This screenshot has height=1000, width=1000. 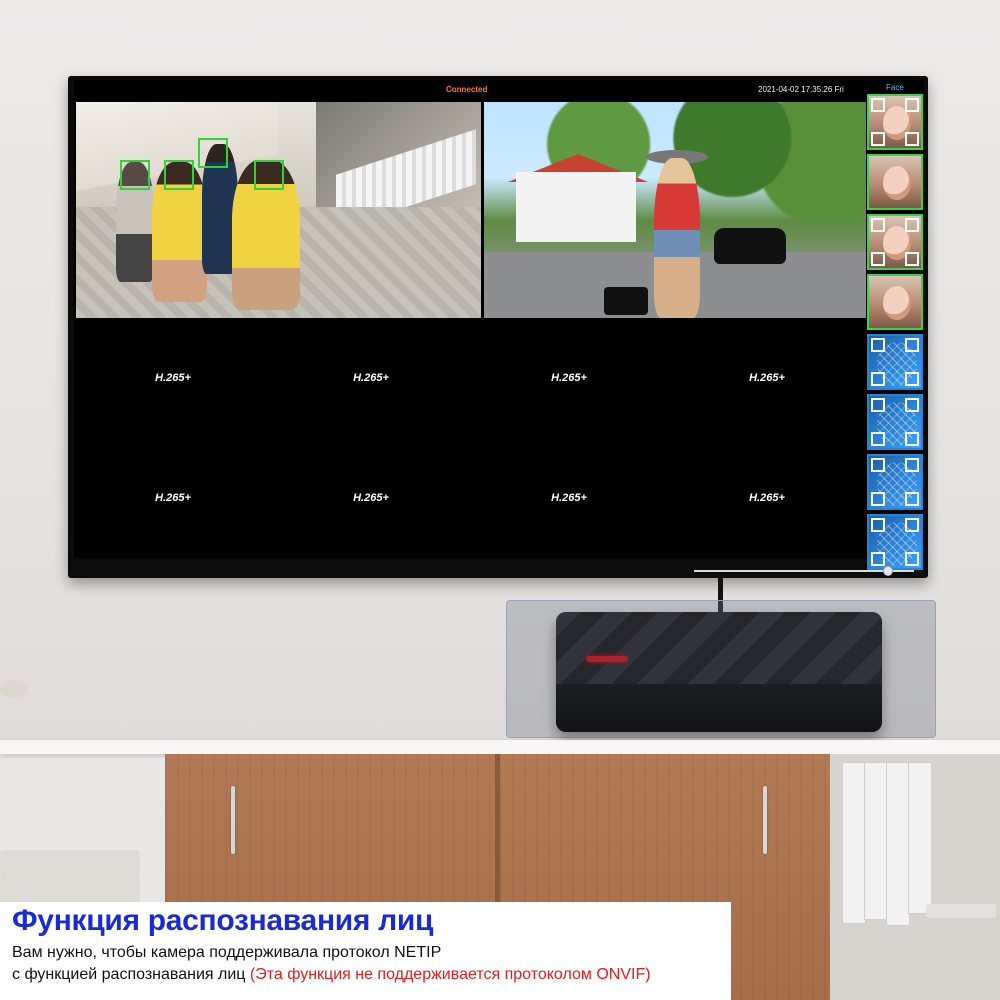 I want to click on caption-line-2-main: с функцией распознавания лиц, so click(x=131, y=974).